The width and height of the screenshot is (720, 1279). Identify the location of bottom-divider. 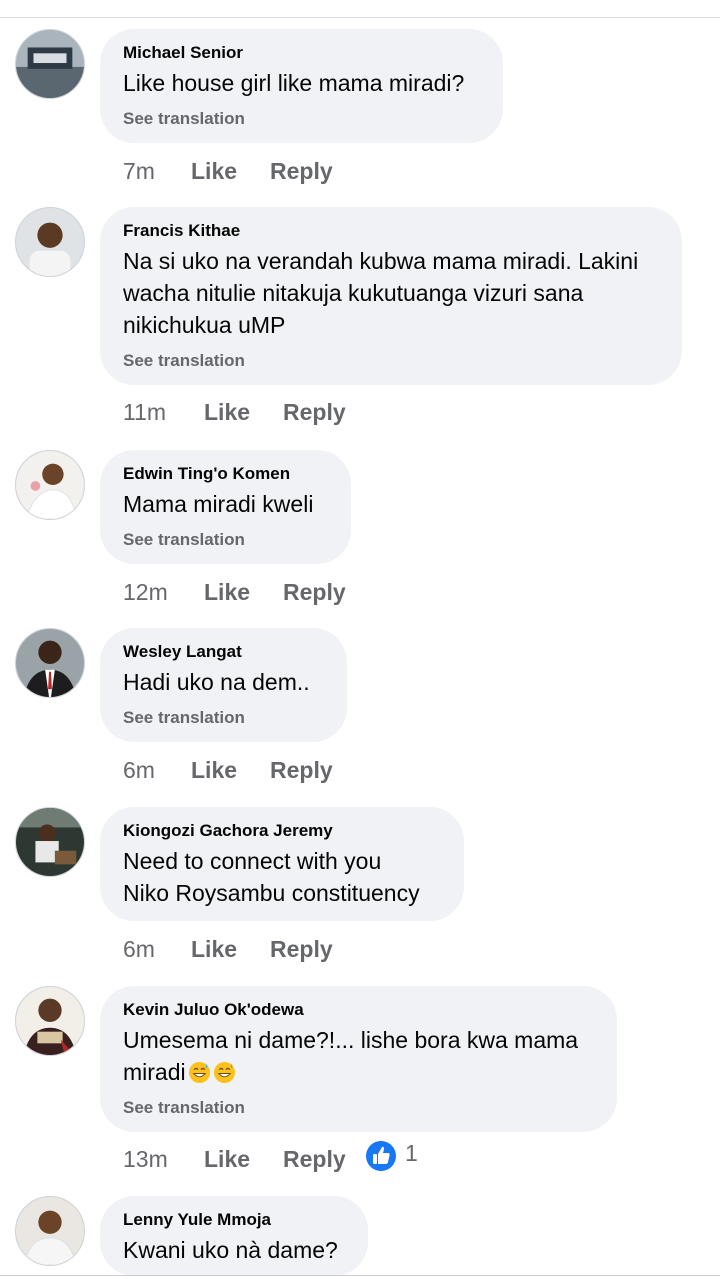
(360, 1275).